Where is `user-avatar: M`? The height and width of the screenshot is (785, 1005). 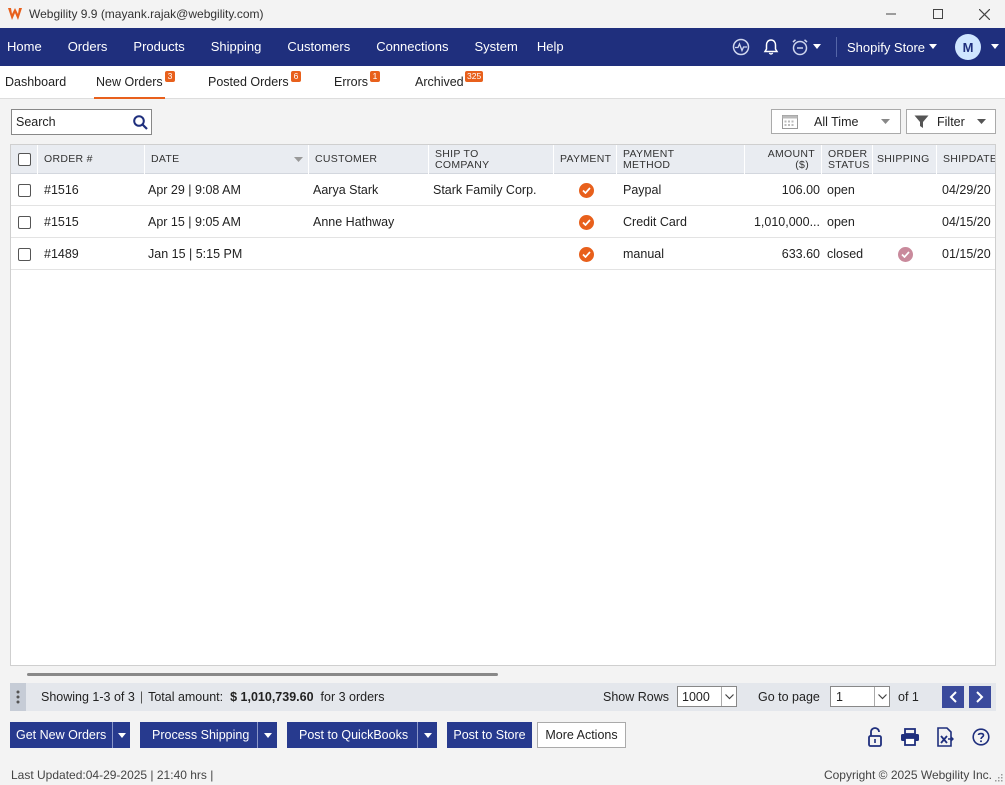 user-avatar: M is located at coordinates (968, 47).